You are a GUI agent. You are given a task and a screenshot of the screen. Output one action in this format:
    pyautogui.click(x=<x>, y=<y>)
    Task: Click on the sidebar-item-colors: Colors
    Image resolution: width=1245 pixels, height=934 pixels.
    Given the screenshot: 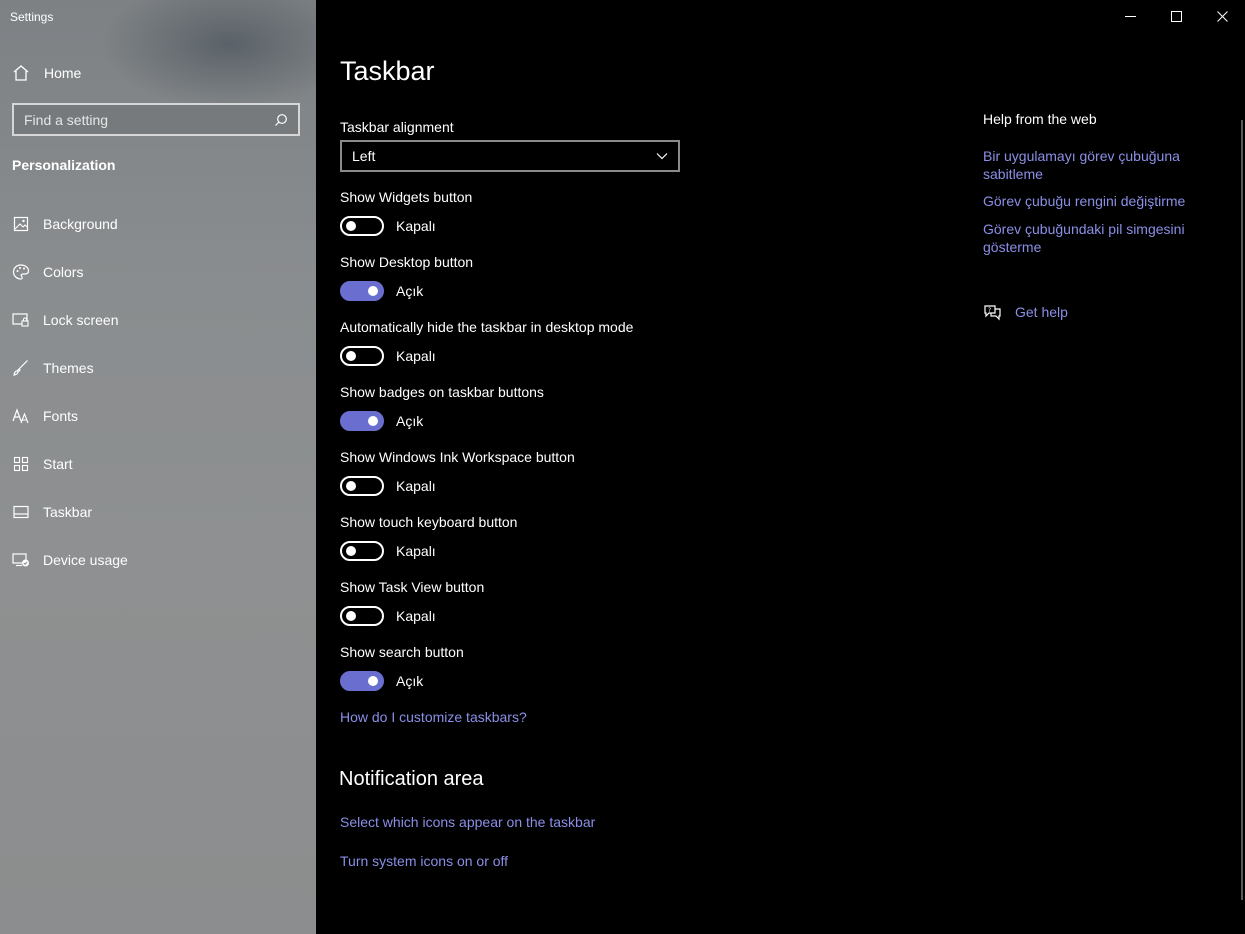 What is the action you would take?
    pyautogui.click(x=158, y=272)
    